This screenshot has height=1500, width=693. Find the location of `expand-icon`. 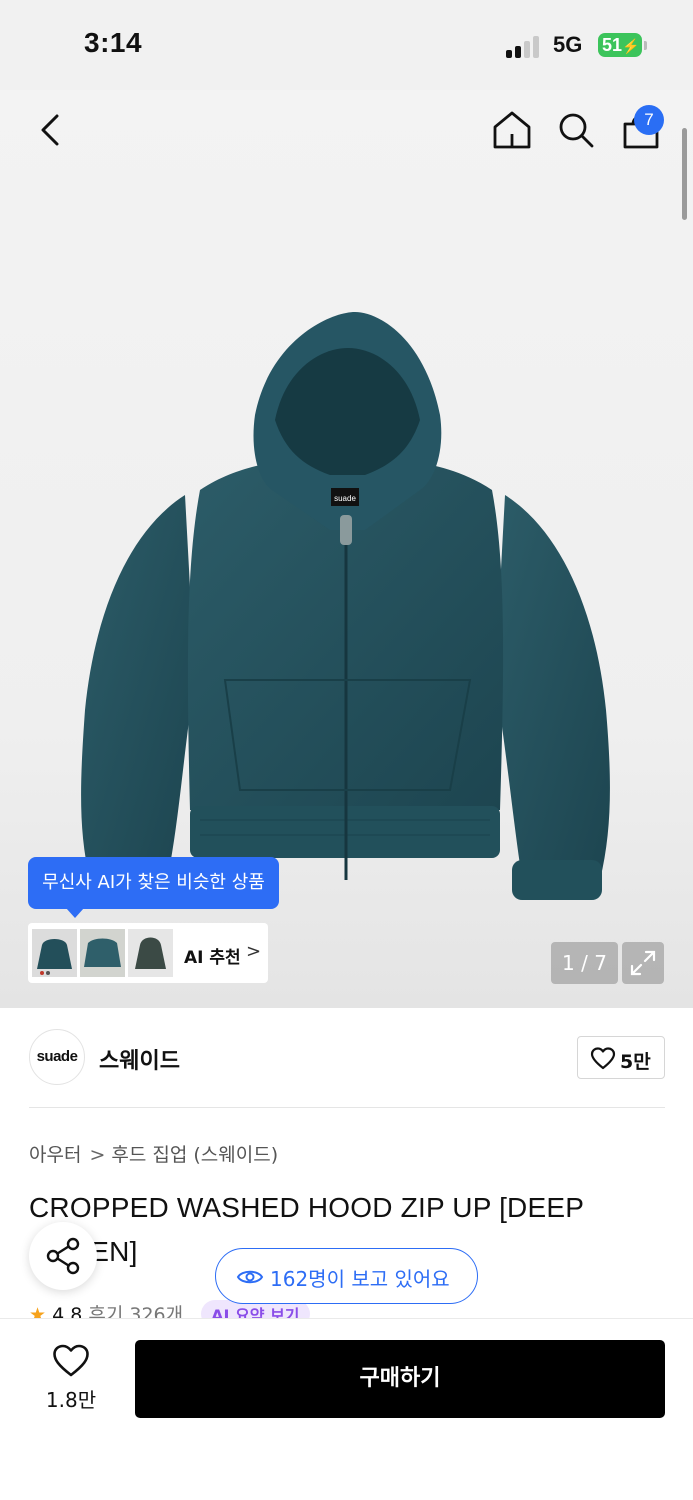

expand-icon is located at coordinates (643, 963).